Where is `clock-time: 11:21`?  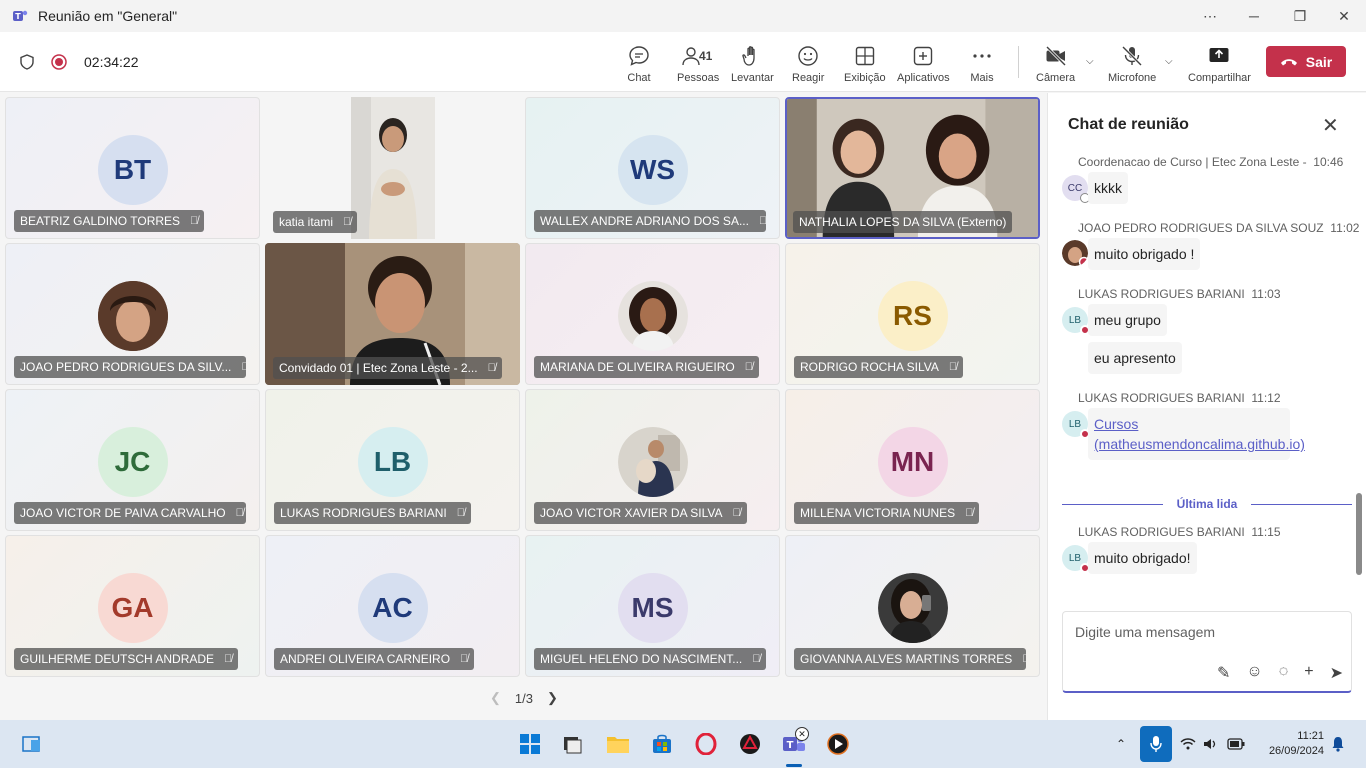
clock-time: 11:21 is located at coordinates (1310, 736).